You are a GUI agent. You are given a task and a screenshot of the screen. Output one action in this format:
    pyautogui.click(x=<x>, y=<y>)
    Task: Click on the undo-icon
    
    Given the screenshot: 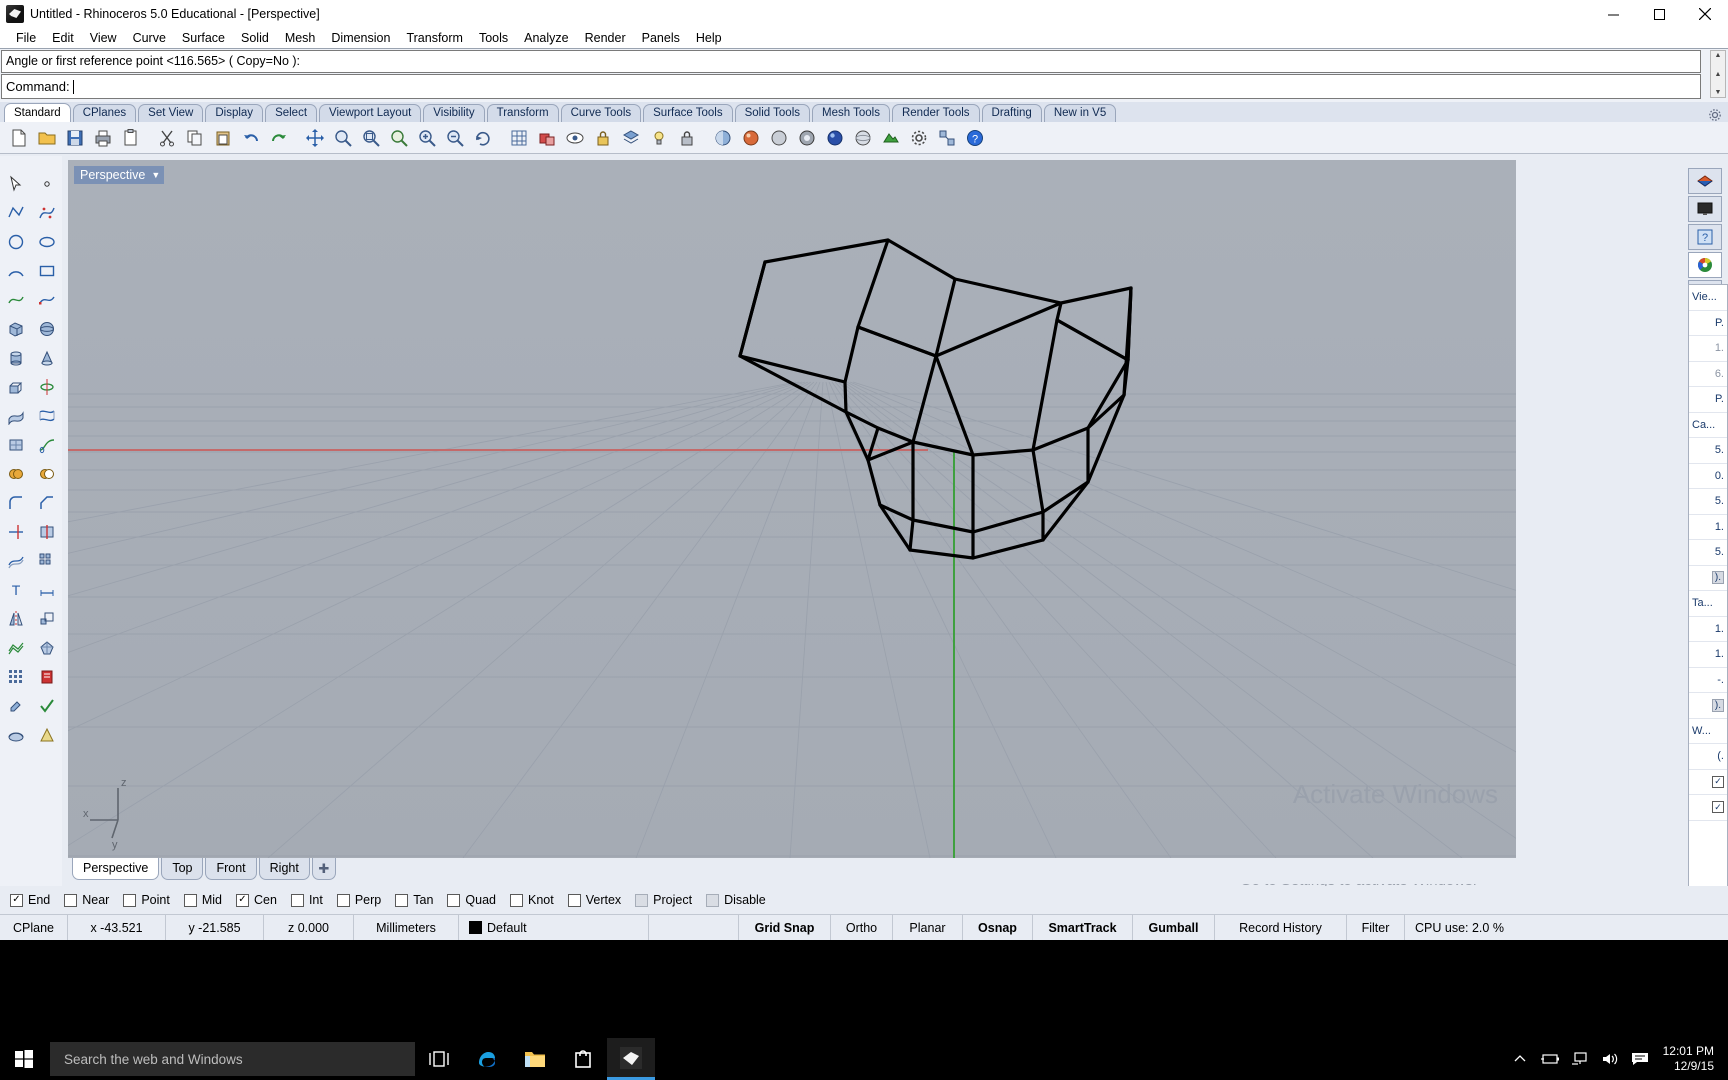 What is the action you would take?
    pyautogui.click(x=251, y=138)
    